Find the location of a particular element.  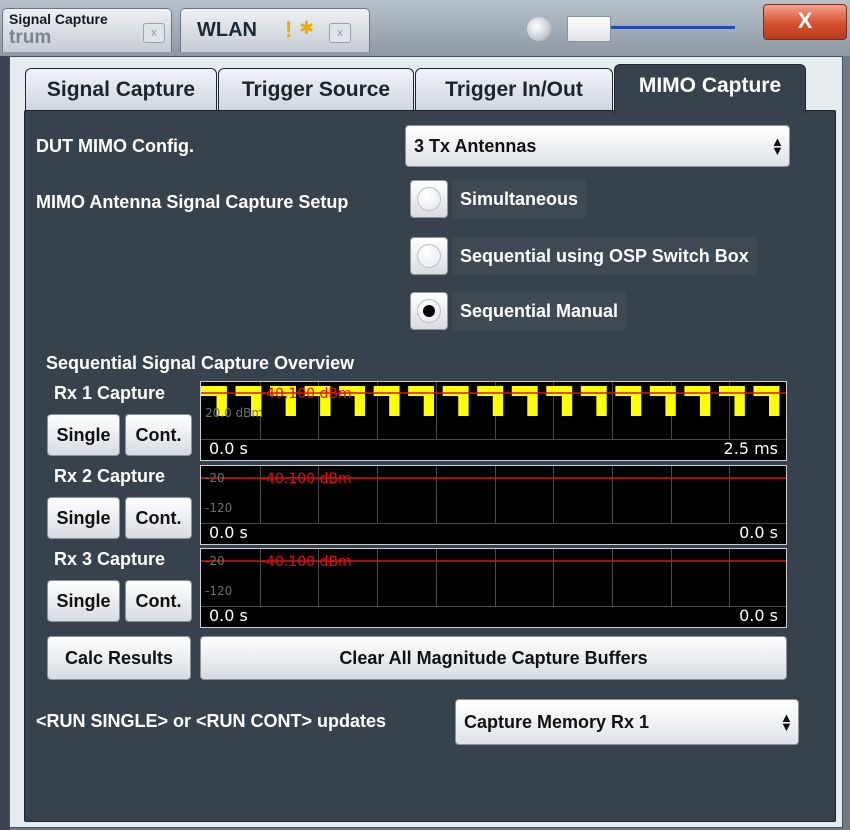

rx1-cont-button: Cont. is located at coordinates (158, 435).